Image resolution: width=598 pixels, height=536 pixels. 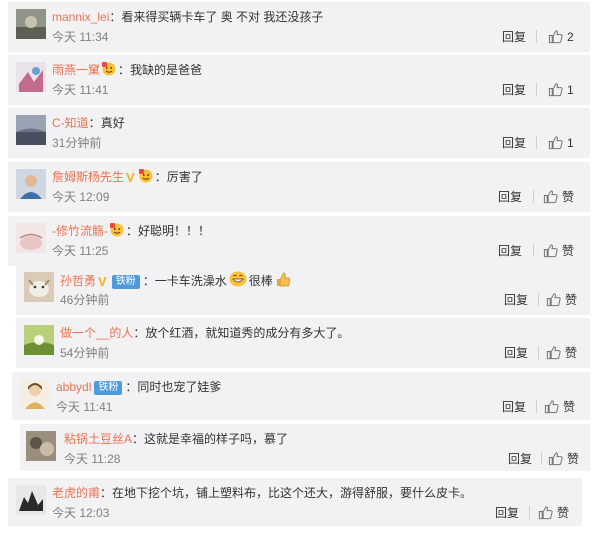 I want to click on username-link: 孙哲勇, so click(x=78, y=281).